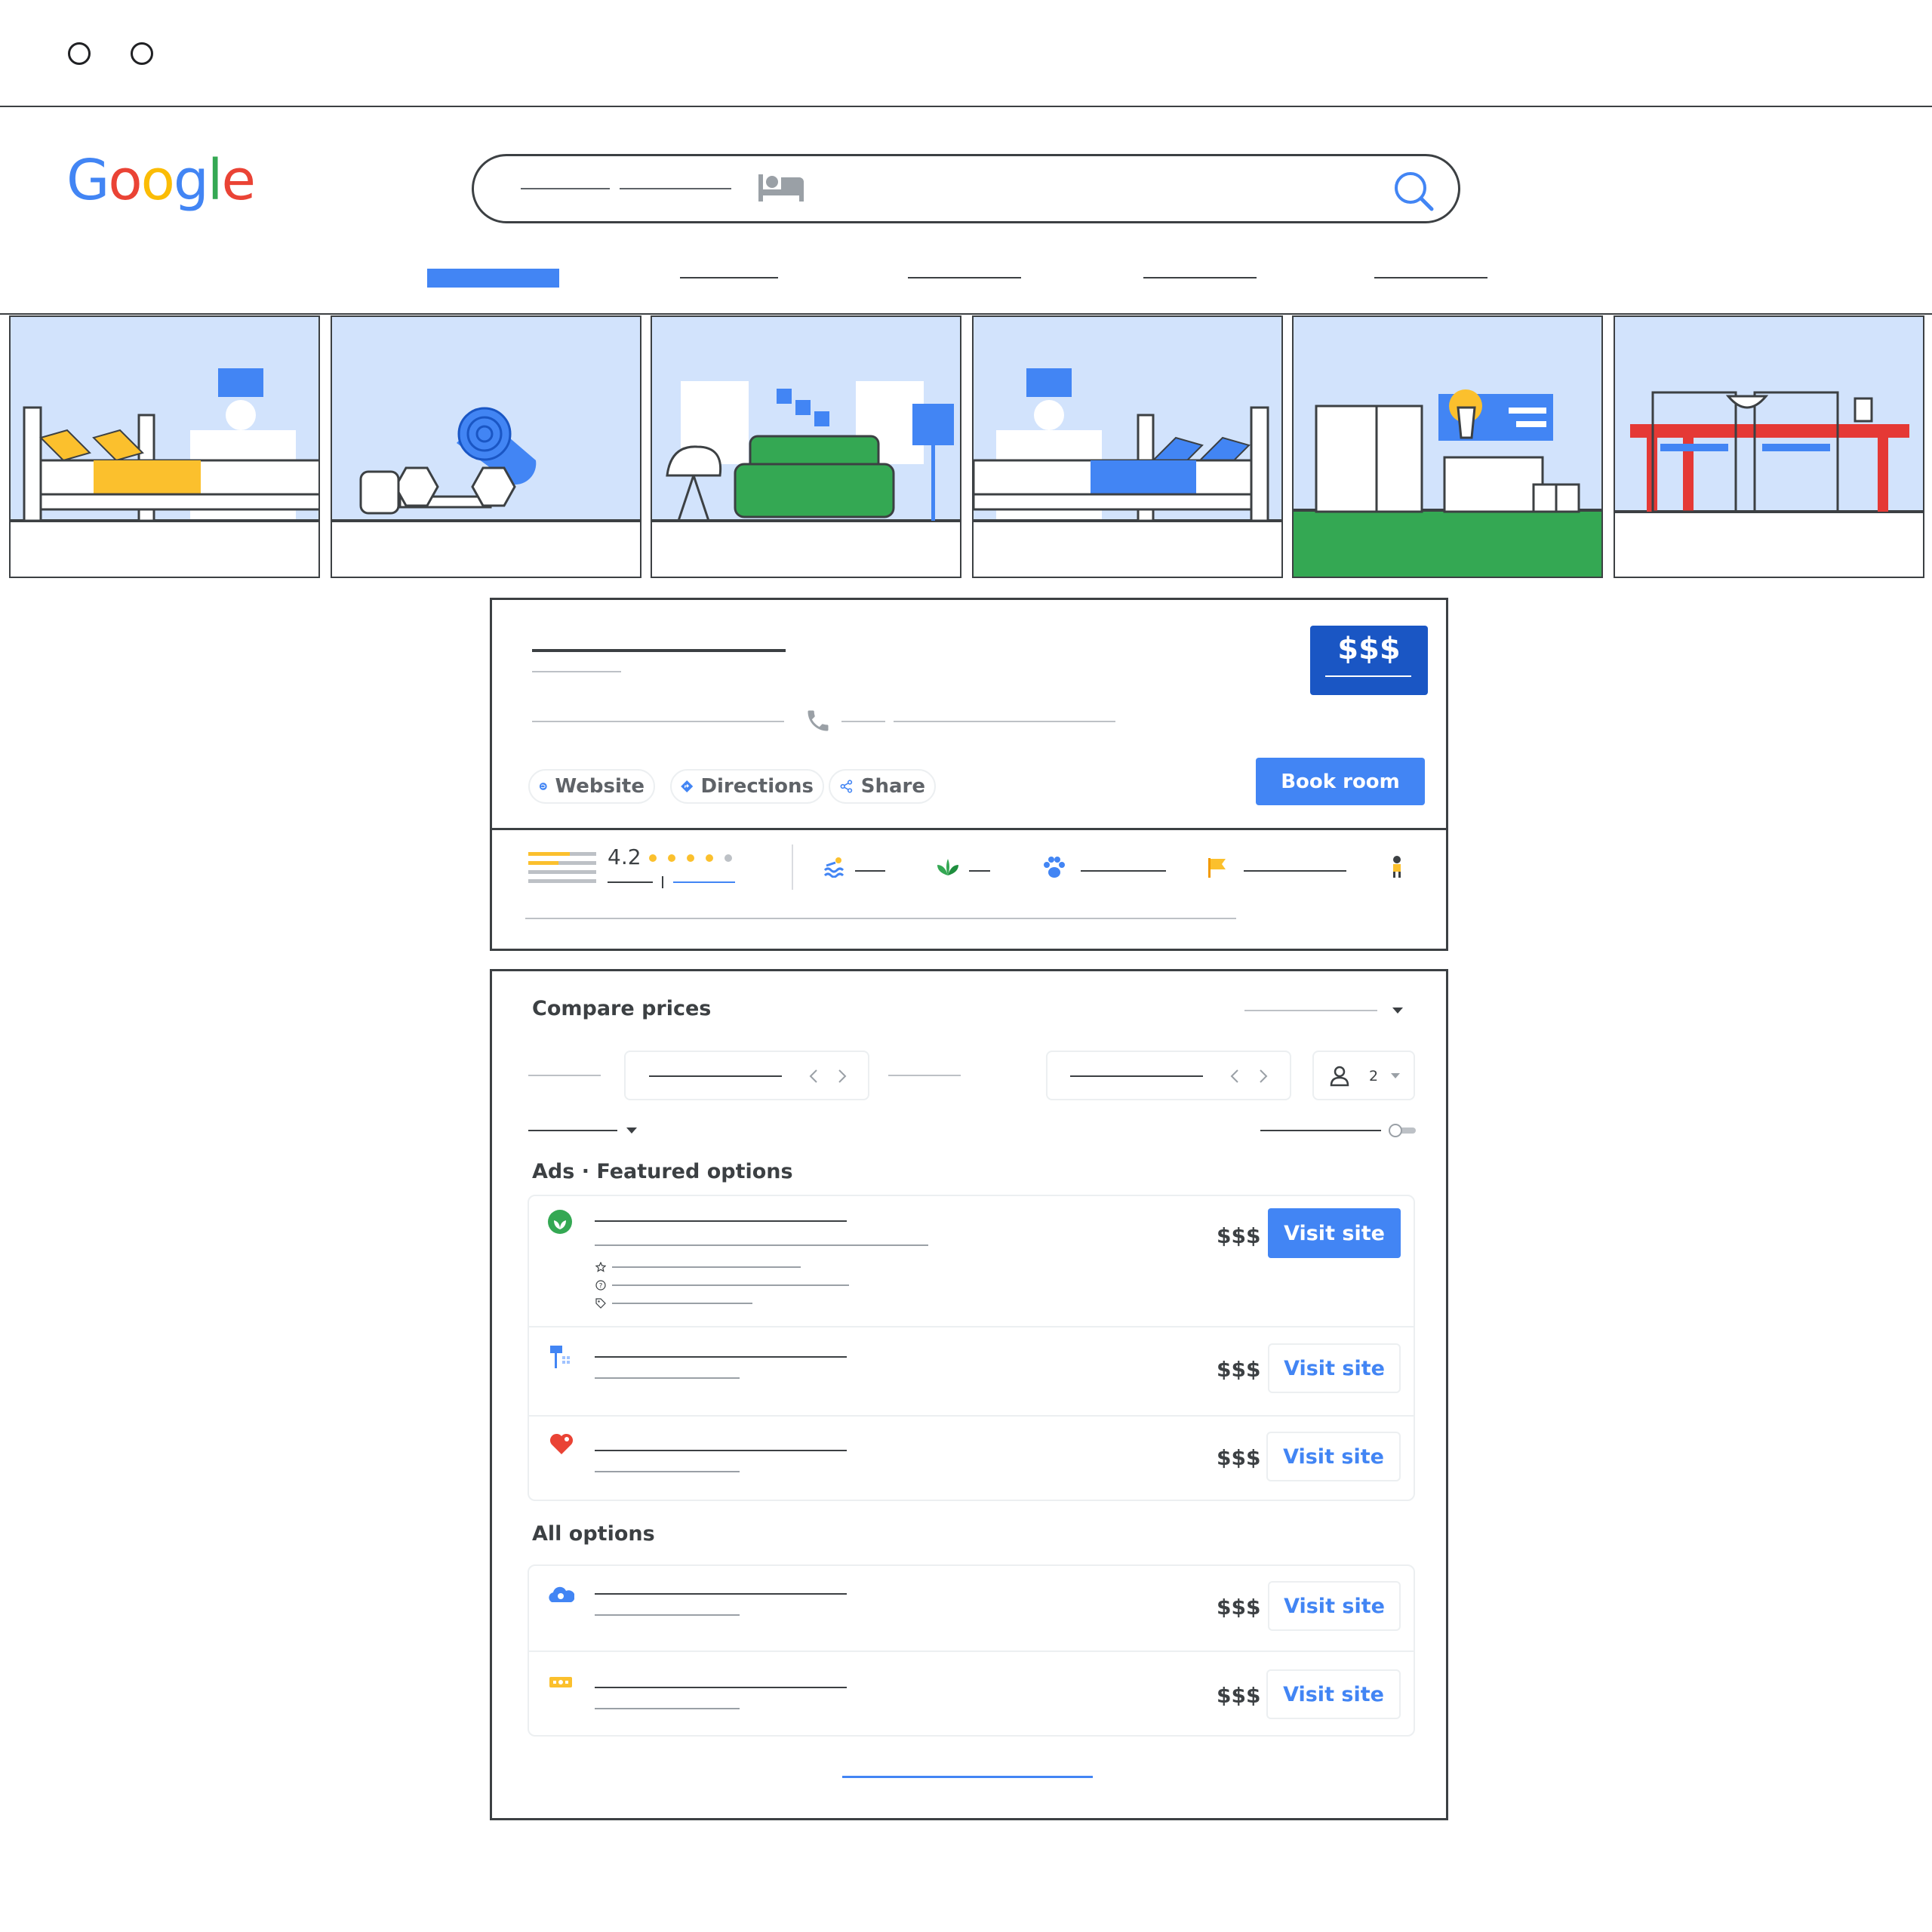 This screenshot has width=1932, height=1932. What do you see at coordinates (1054, 867) in the screenshot?
I see `pet-paw-icon` at bounding box center [1054, 867].